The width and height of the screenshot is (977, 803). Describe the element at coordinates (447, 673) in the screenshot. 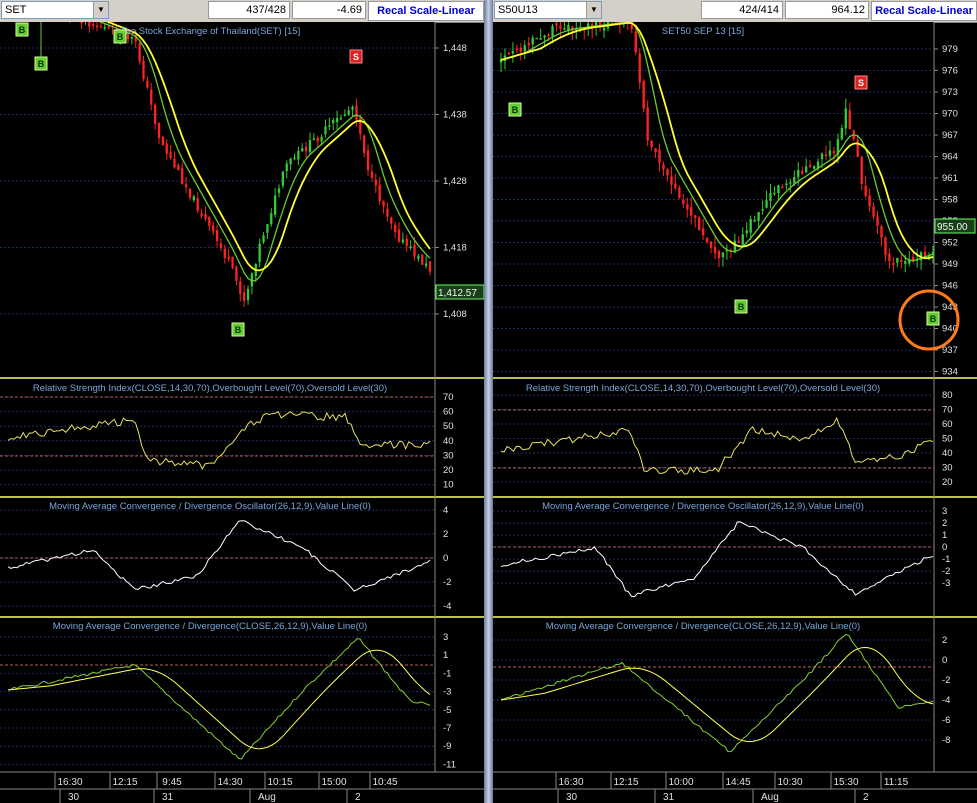

I see `macd-tick-label: -1` at that location.